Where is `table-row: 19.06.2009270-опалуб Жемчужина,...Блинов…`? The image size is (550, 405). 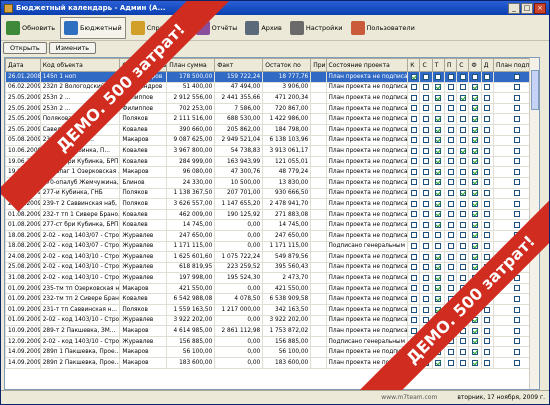
table-row: 19.06.2009270-опалуб Жемчужина,...Блинов… is located at coordinates (272, 182).